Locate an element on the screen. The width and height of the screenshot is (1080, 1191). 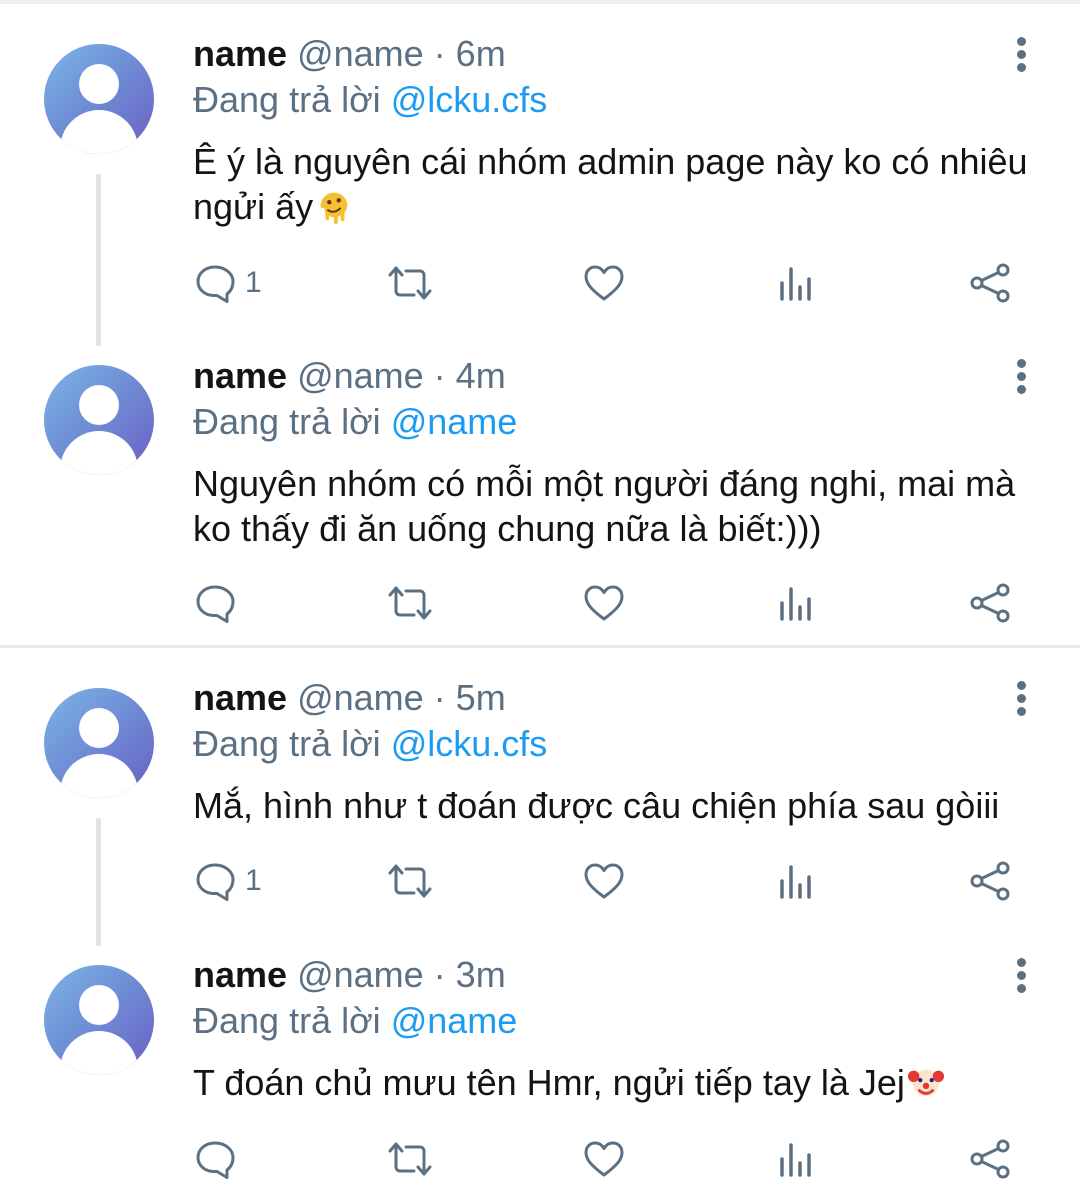
conversation-divider is located at coordinates (540, 646).